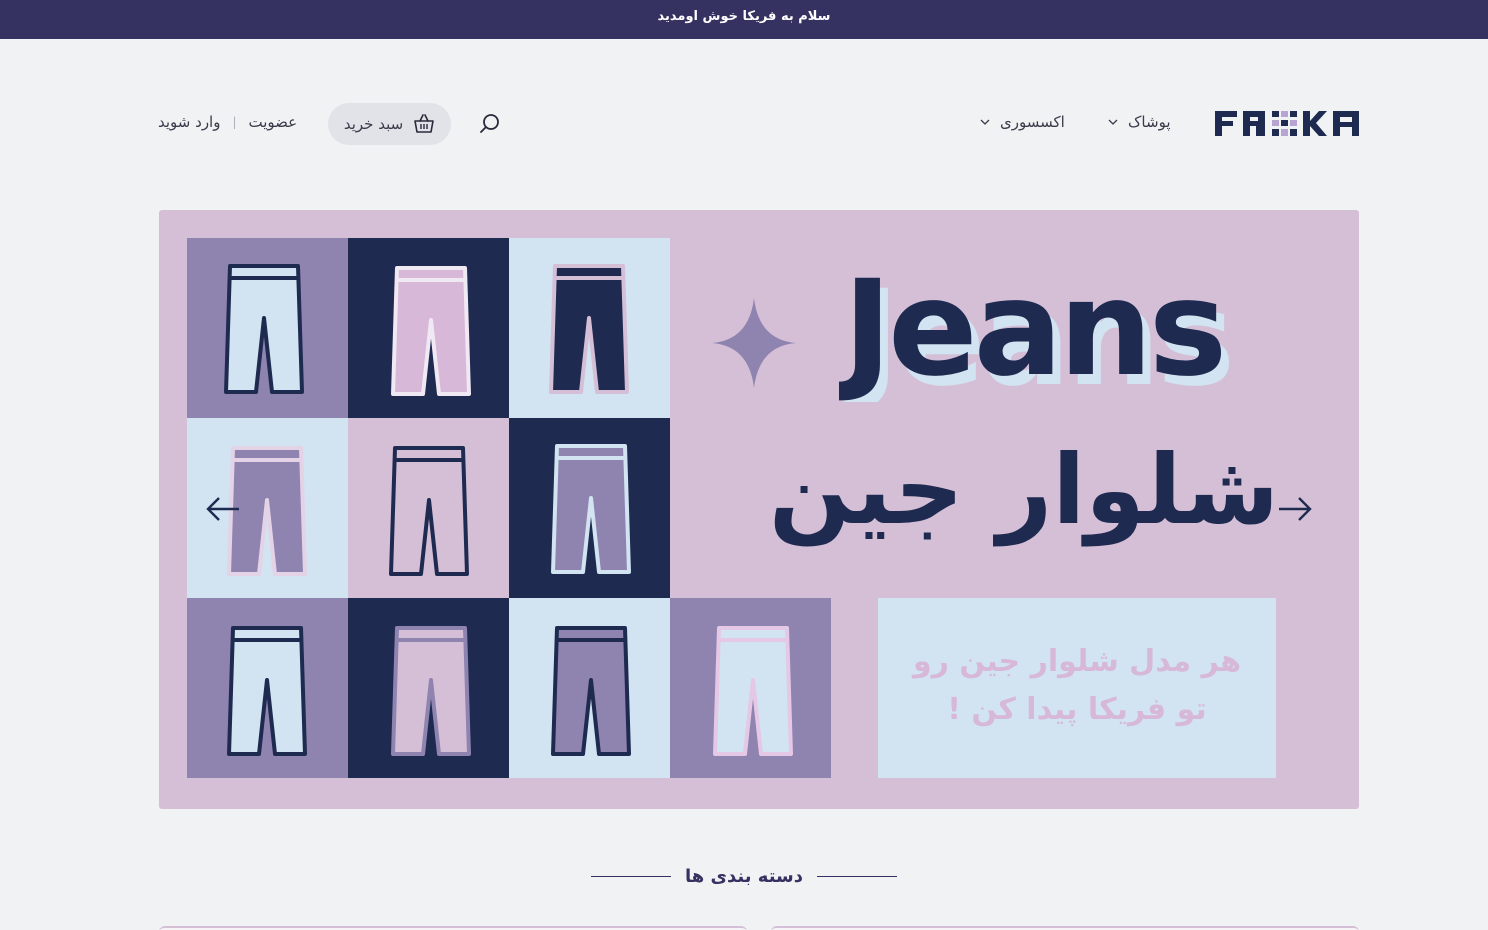 The height and width of the screenshot is (930, 1488). Describe the element at coordinates (1031, 332) in the screenshot. I see `svg-text: Jeans` at that location.